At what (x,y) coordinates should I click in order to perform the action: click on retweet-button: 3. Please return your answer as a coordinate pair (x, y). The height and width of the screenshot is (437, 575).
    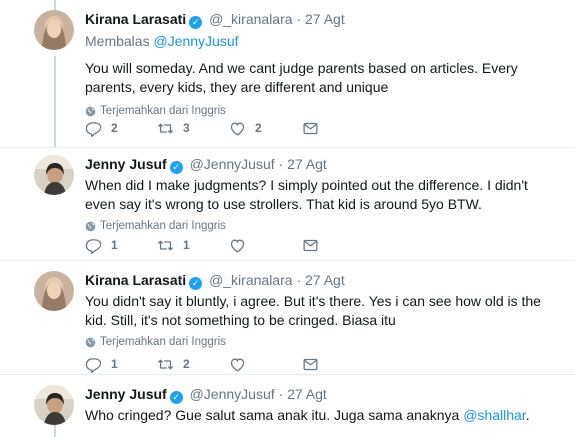
    Looking at the image, I should click on (173, 128).